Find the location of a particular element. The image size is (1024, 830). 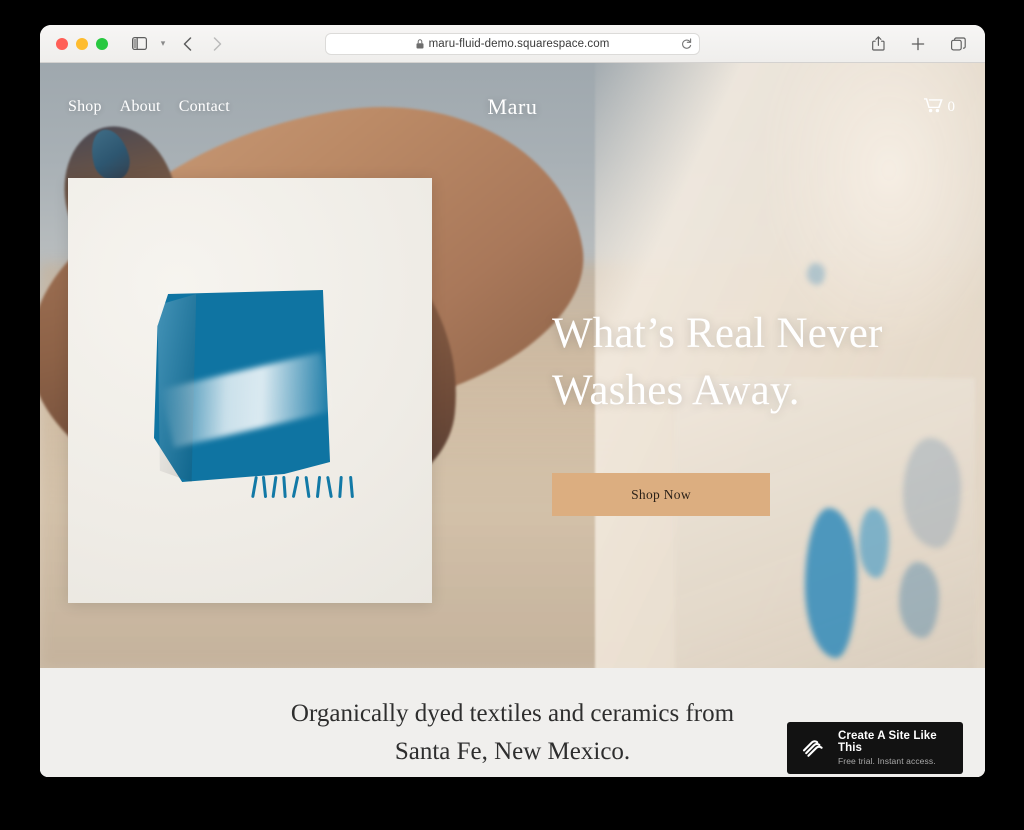

close-window-button is located at coordinates (62, 43).